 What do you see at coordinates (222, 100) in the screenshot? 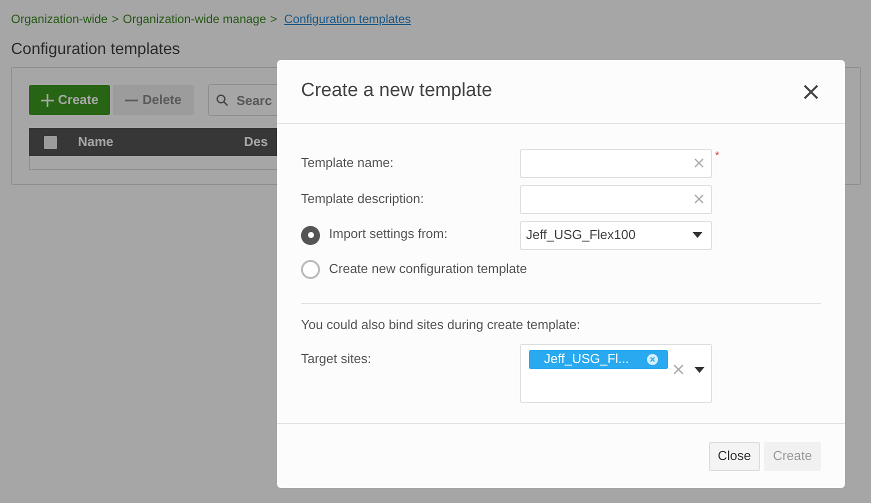
I see `search-icon` at bounding box center [222, 100].